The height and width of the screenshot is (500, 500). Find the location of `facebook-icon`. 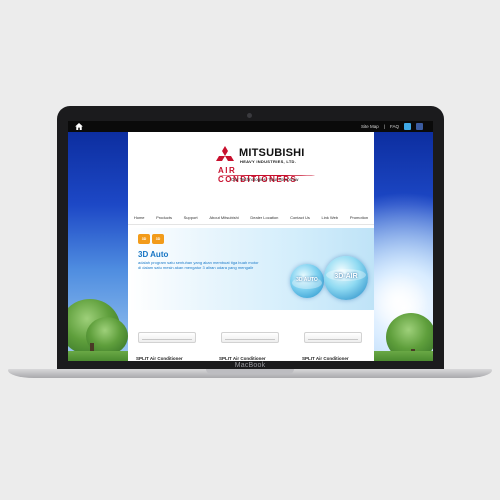

facebook-icon is located at coordinates (419, 126).